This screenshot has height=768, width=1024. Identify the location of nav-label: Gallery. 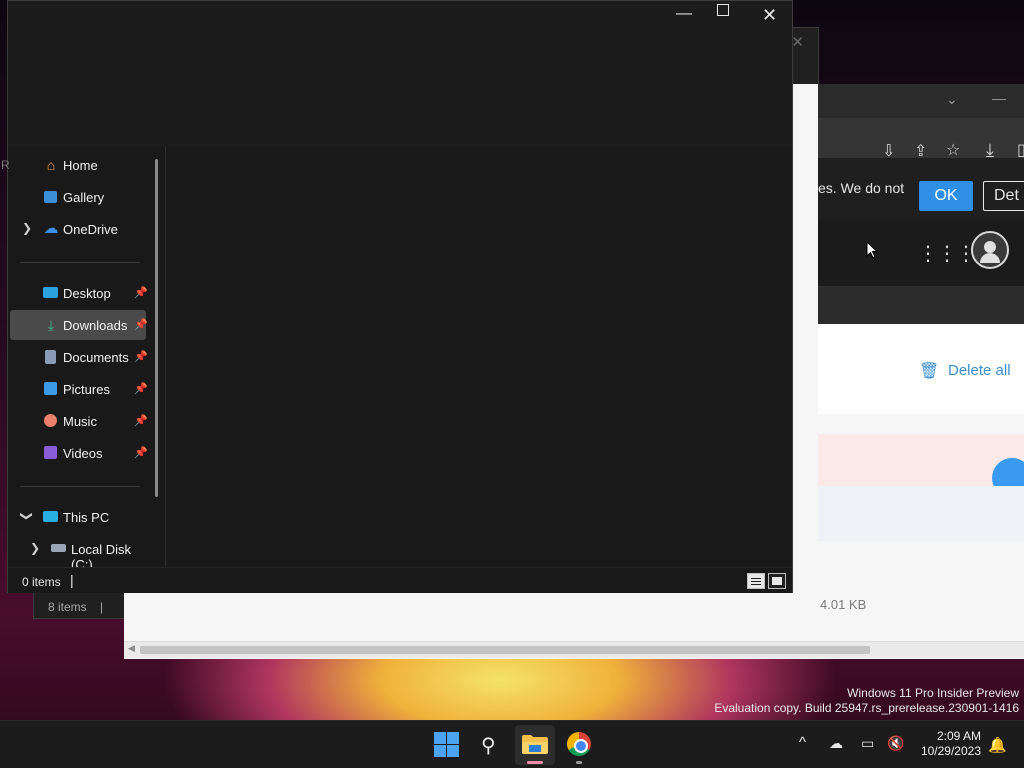
(84, 197).